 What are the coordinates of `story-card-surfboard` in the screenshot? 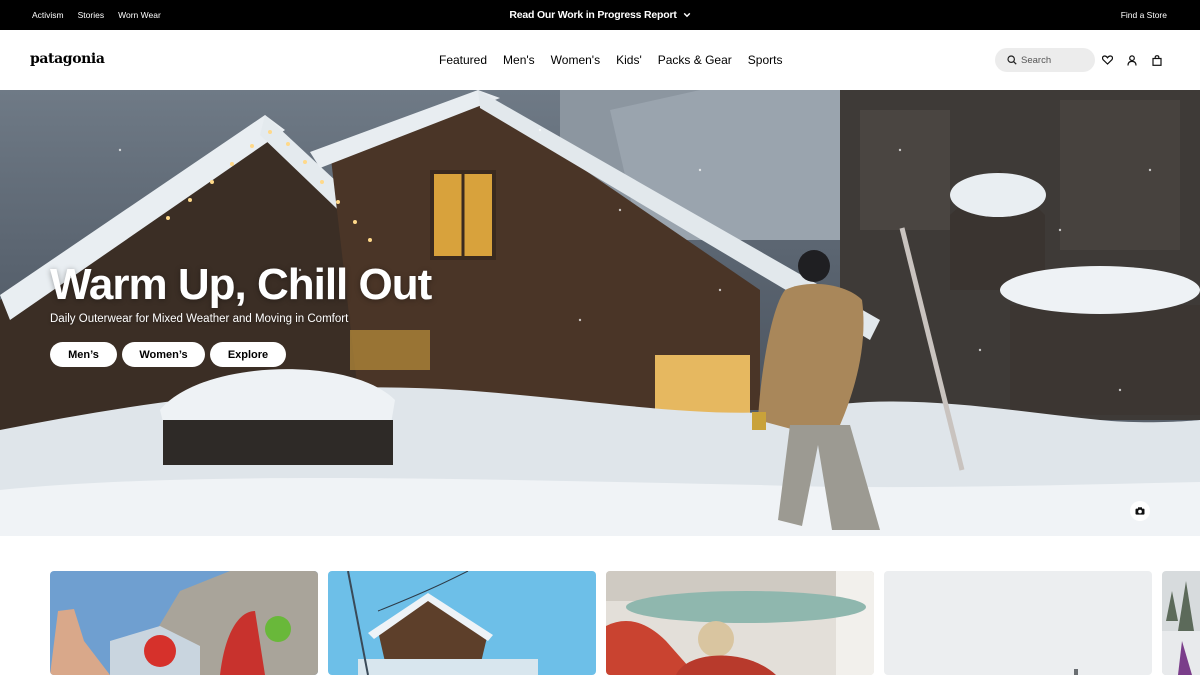 It's located at (740, 623).